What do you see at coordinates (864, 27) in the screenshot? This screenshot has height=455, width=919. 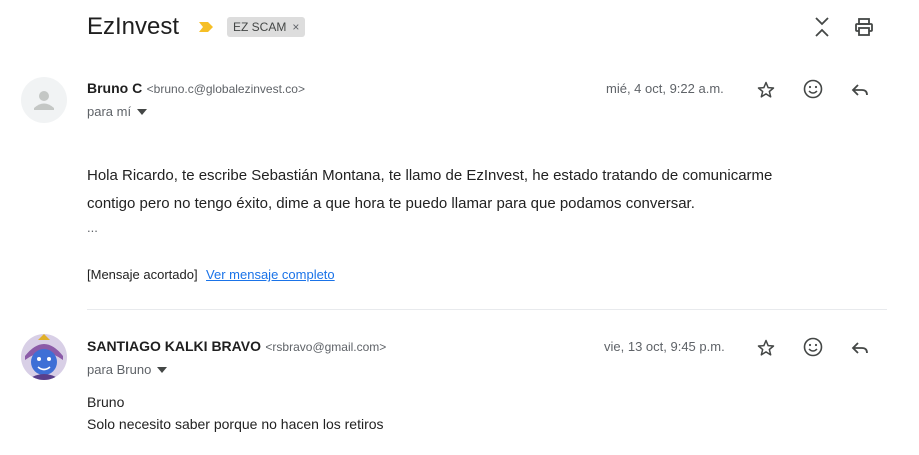 I see `print-icon` at bounding box center [864, 27].